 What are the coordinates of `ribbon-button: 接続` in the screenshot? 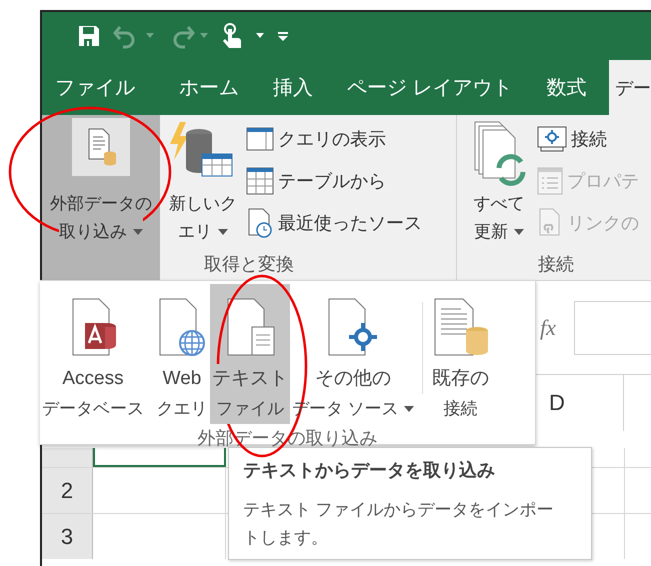 It's located at (588, 139).